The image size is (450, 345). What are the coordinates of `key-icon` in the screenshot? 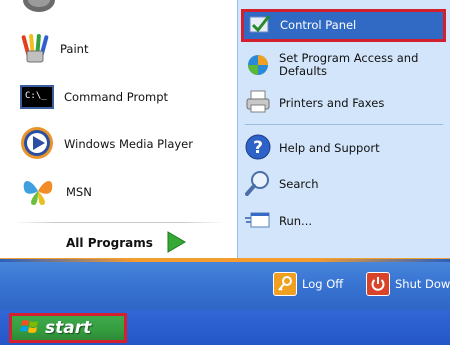 It's located at (285, 284).